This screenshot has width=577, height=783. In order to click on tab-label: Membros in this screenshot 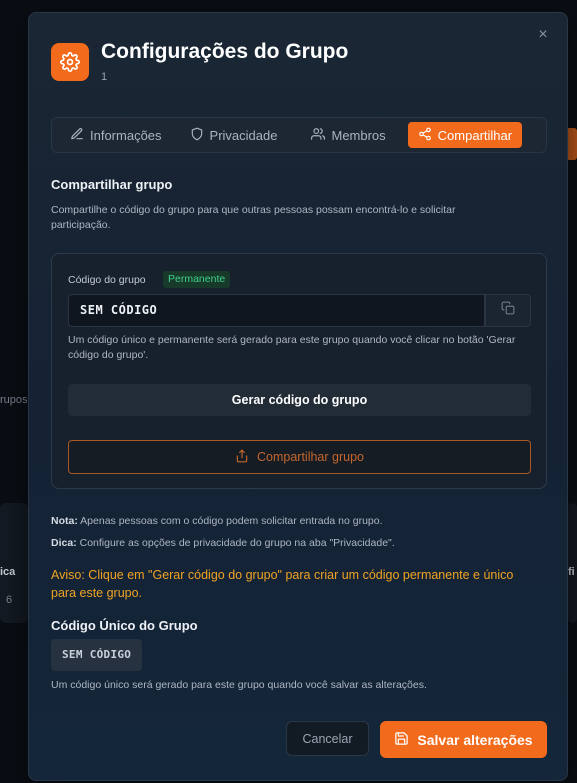, I will do `click(358, 135)`.